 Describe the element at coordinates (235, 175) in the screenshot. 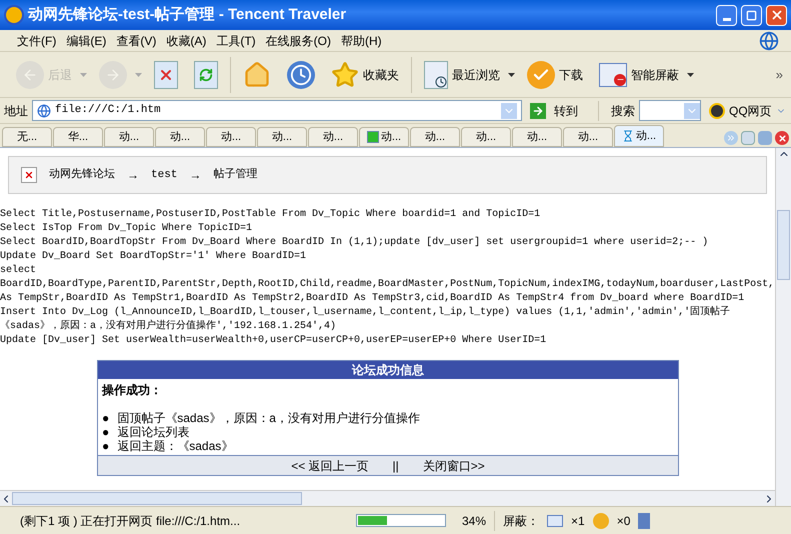

I see `breadcrumb-link: 帖子管理` at that location.